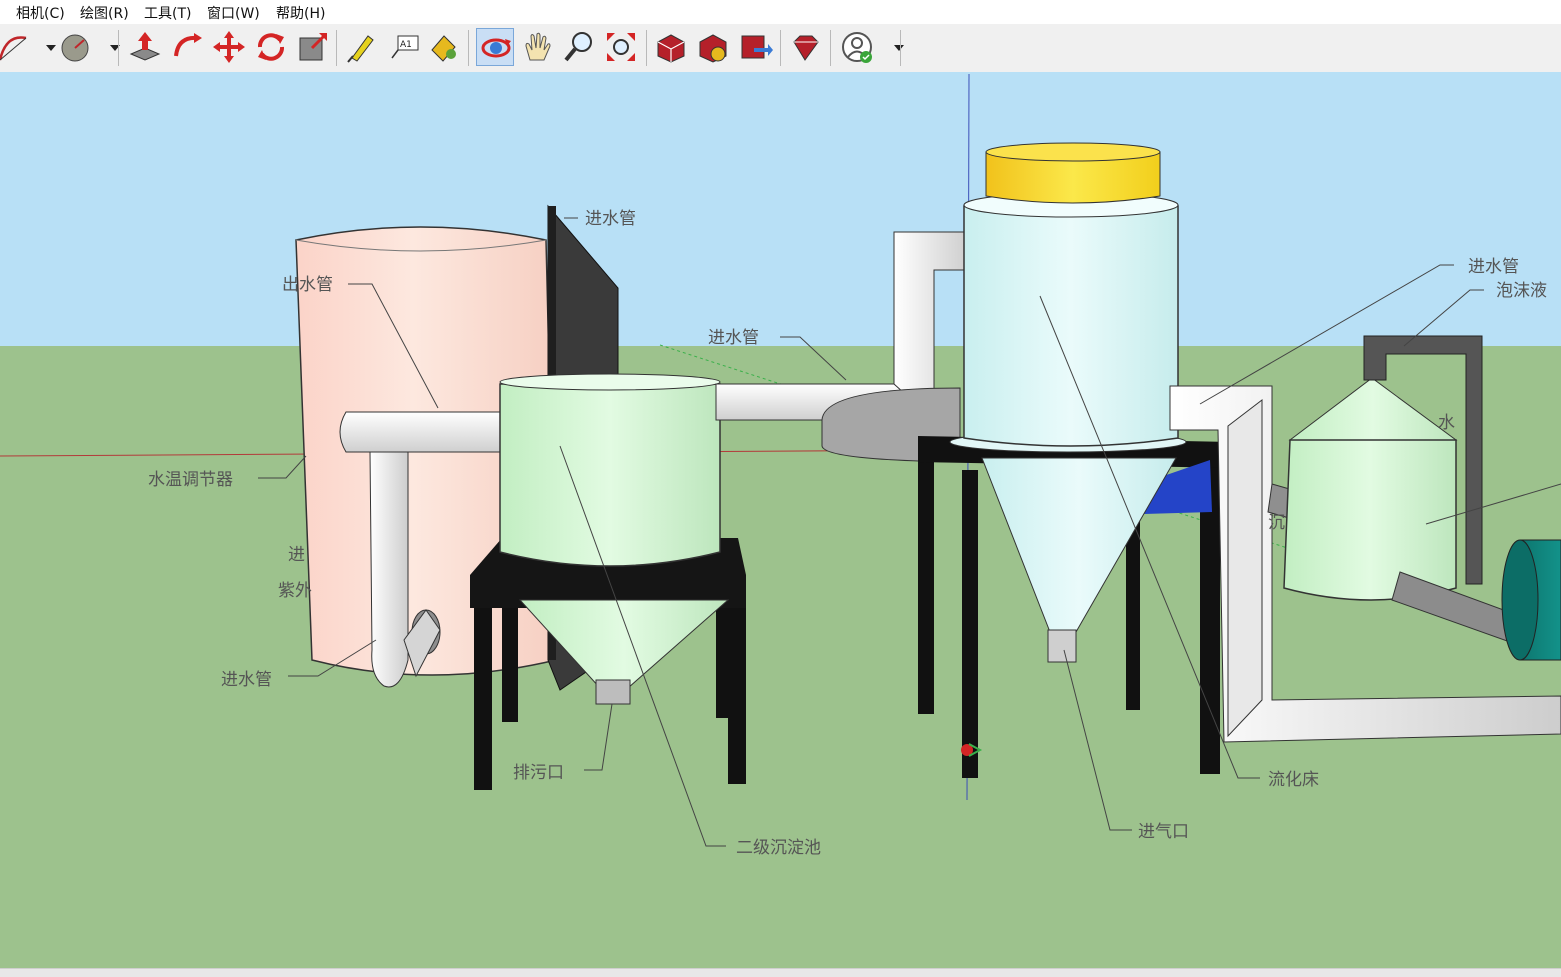 The image size is (1561, 977). What do you see at coordinates (307, 285) in the screenshot?
I see `label-outlet-pipe: 出水管` at bounding box center [307, 285].